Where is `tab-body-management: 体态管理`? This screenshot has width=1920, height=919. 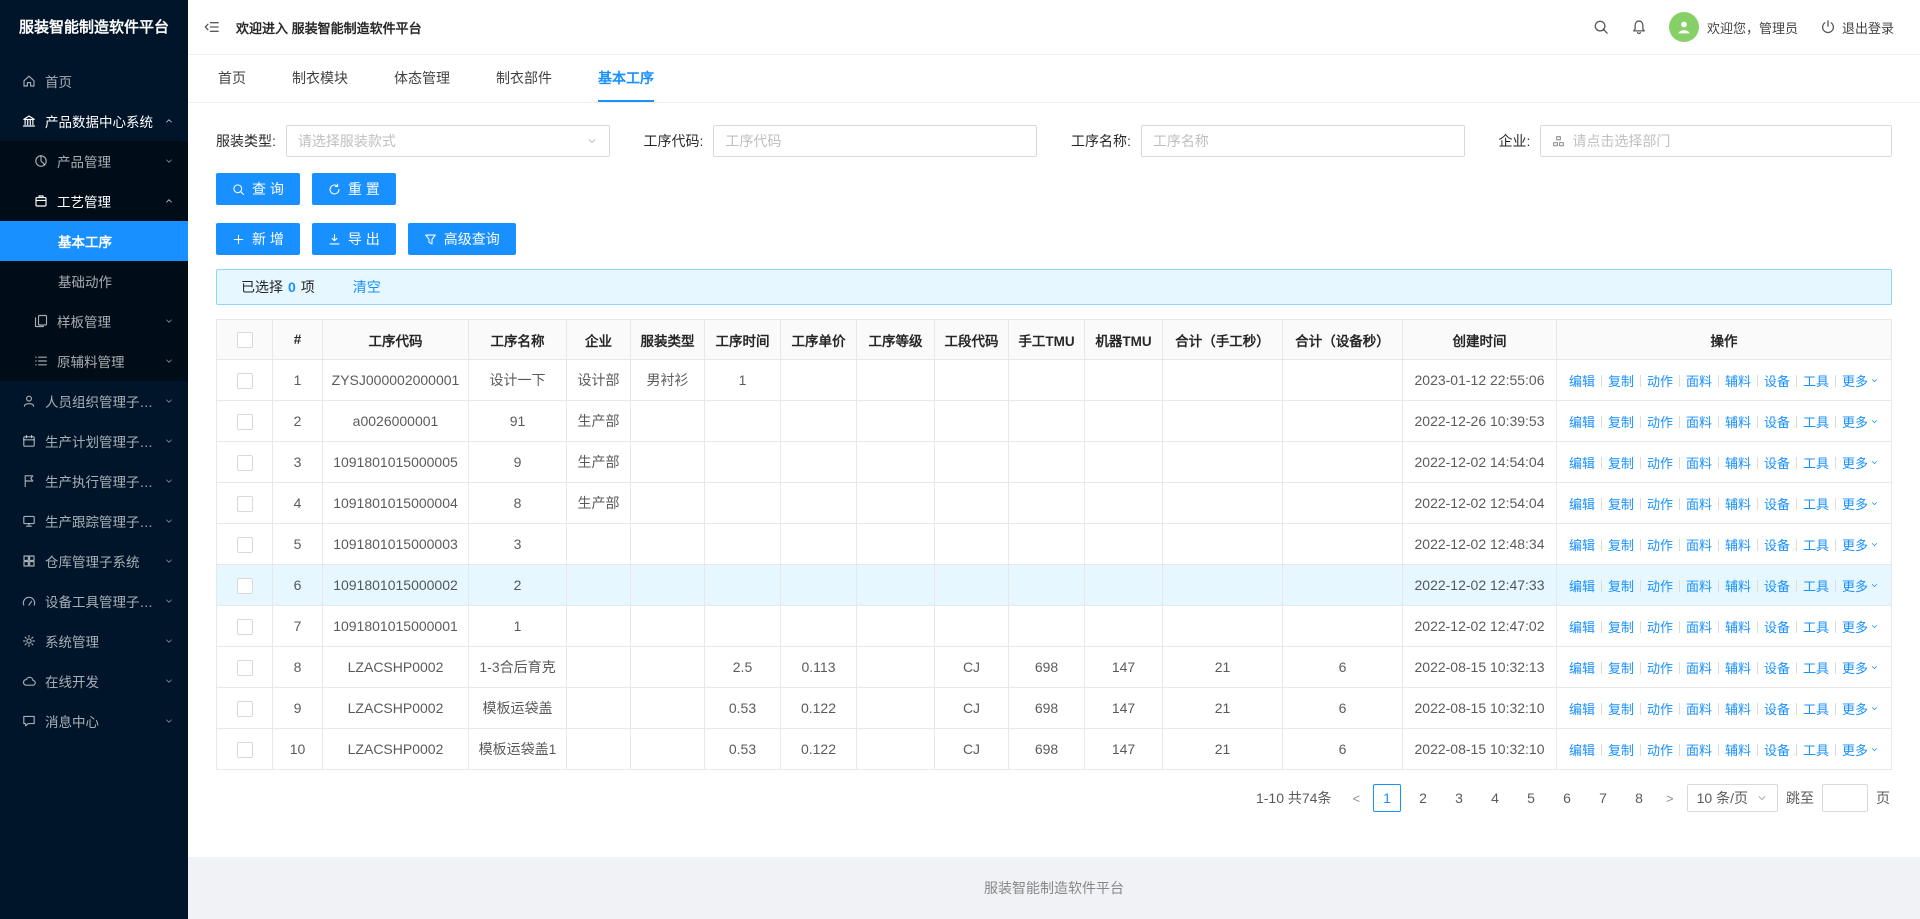
tab-body-management: 体态管理 is located at coordinates (422, 78).